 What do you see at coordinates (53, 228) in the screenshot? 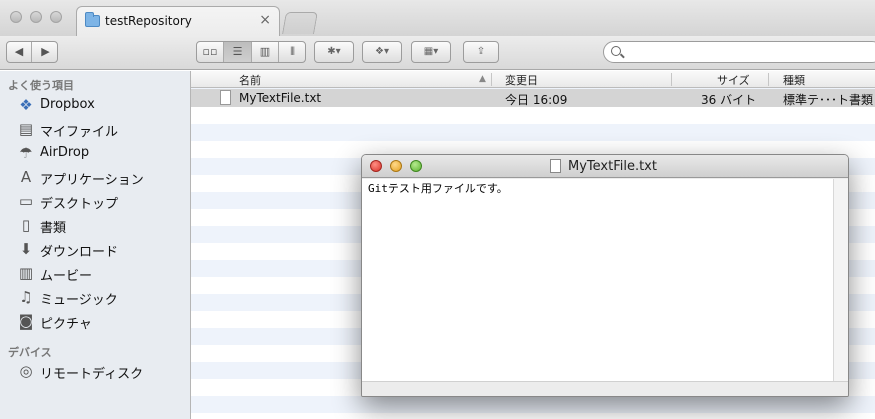
I see `sidebar-item-label: 書類` at bounding box center [53, 228].